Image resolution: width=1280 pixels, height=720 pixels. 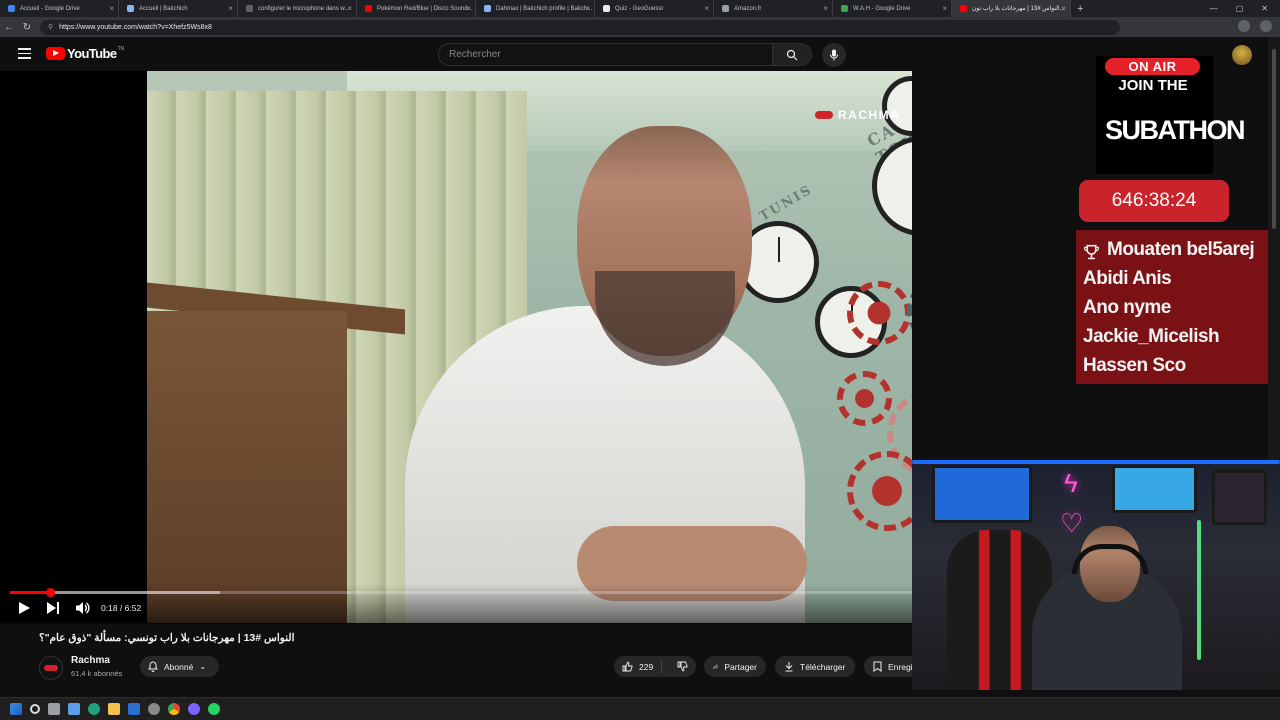 I want to click on browser-tab-active: النواس #13 | مهرجانات بلا راب تون... ×, so click(x=1011, y=8).